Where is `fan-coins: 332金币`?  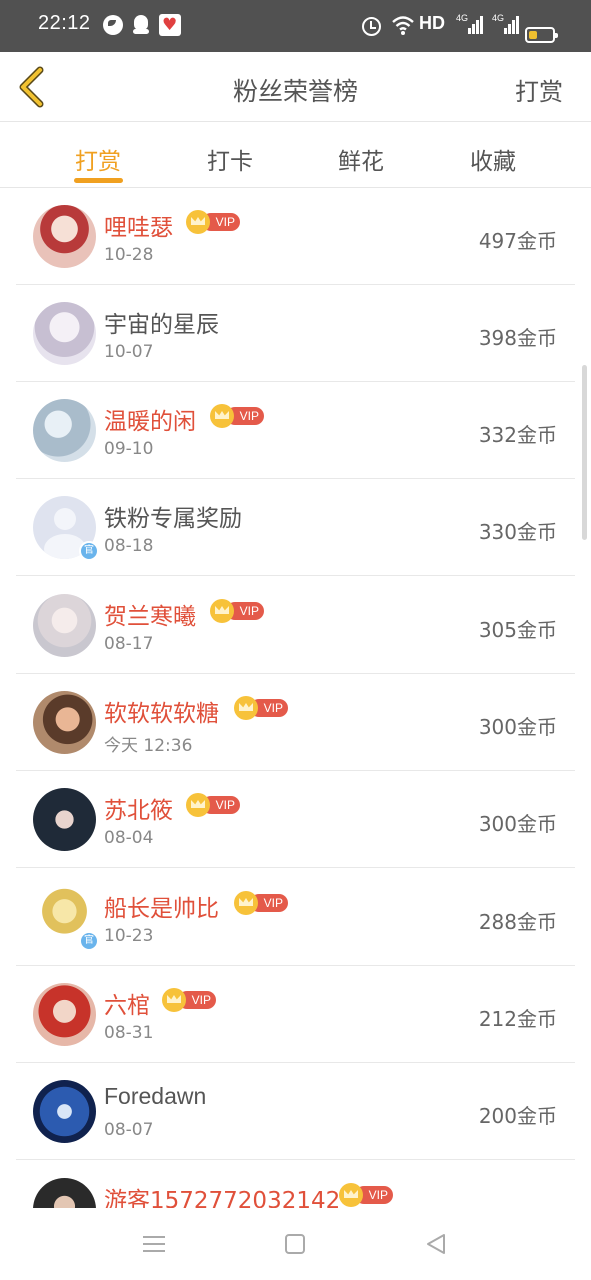
fan-coins: 332金币 is located at coordinates (517, 435).